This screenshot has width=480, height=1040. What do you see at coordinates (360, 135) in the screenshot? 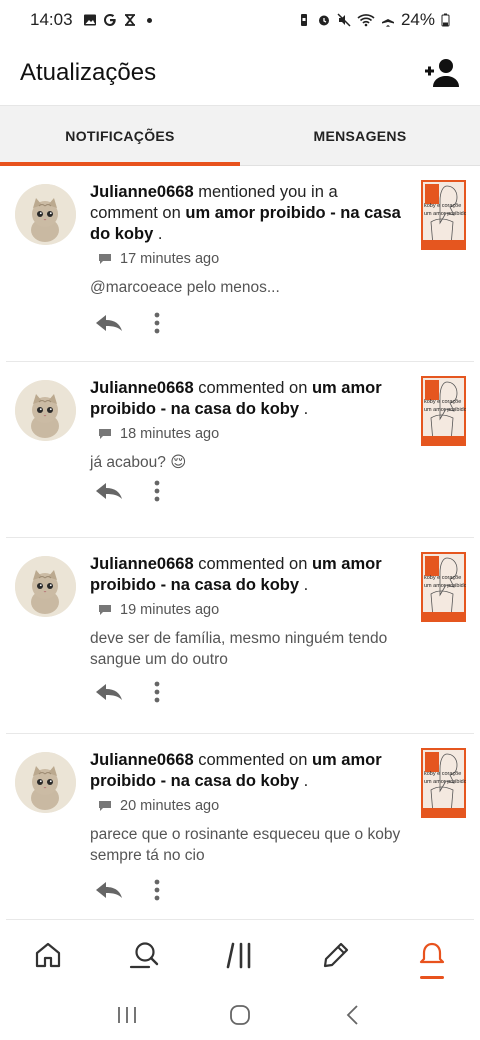
I see `tab-messages: MENSAGENS` at bounding box center [360, 135].